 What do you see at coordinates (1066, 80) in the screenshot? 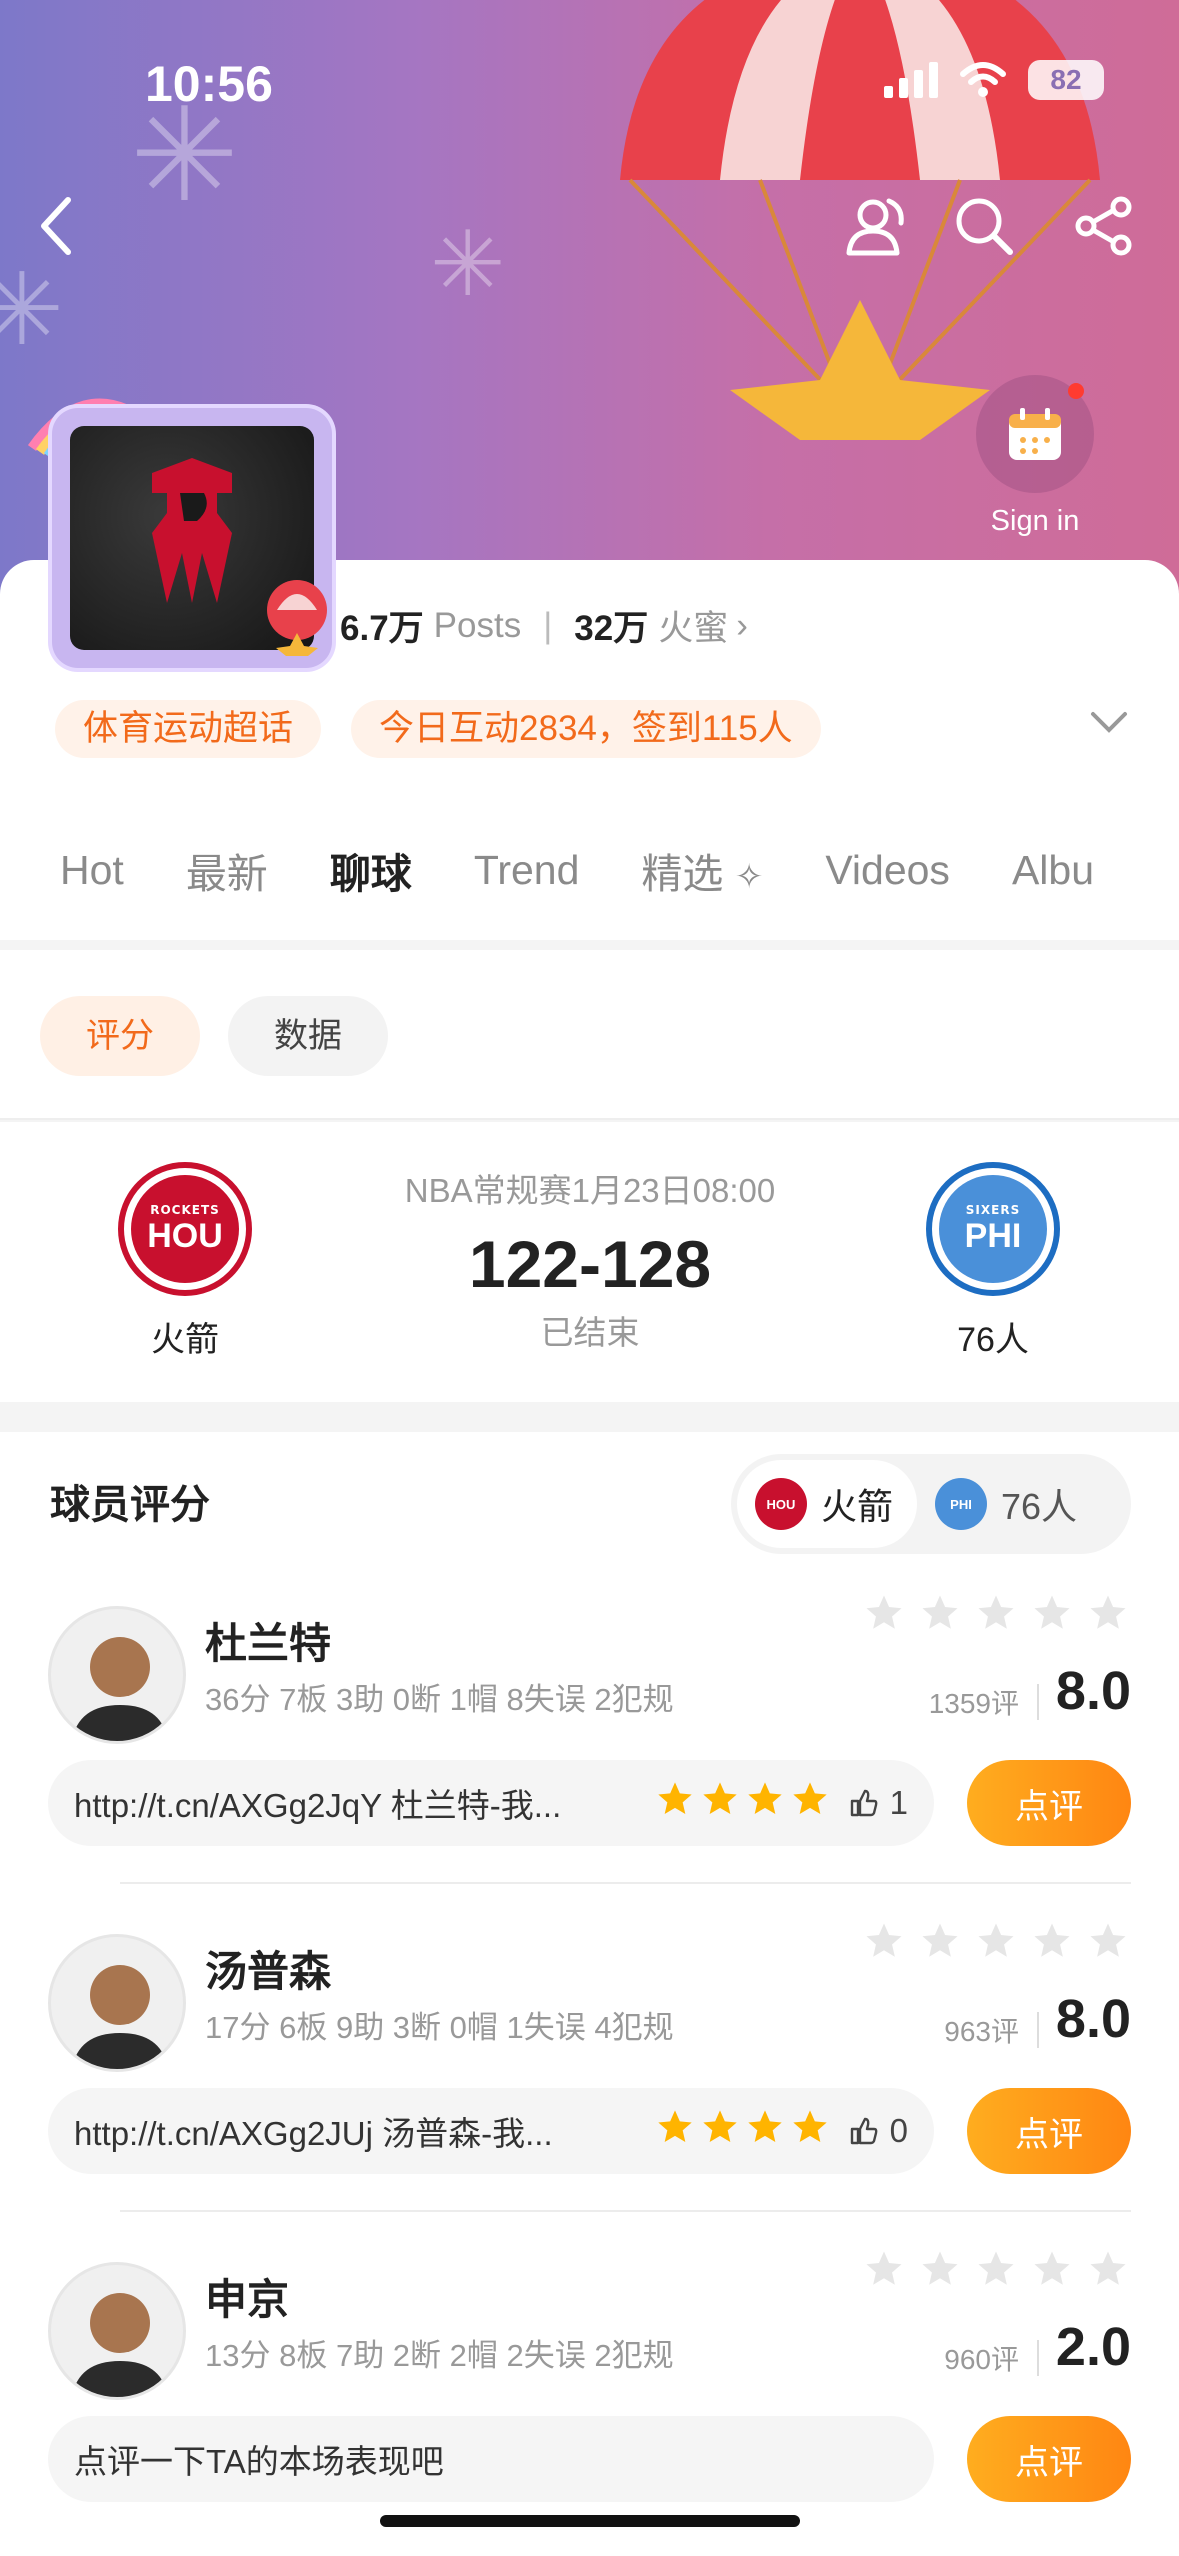
I see `battery-indicator: 82` at bounding box center [1066, 80].